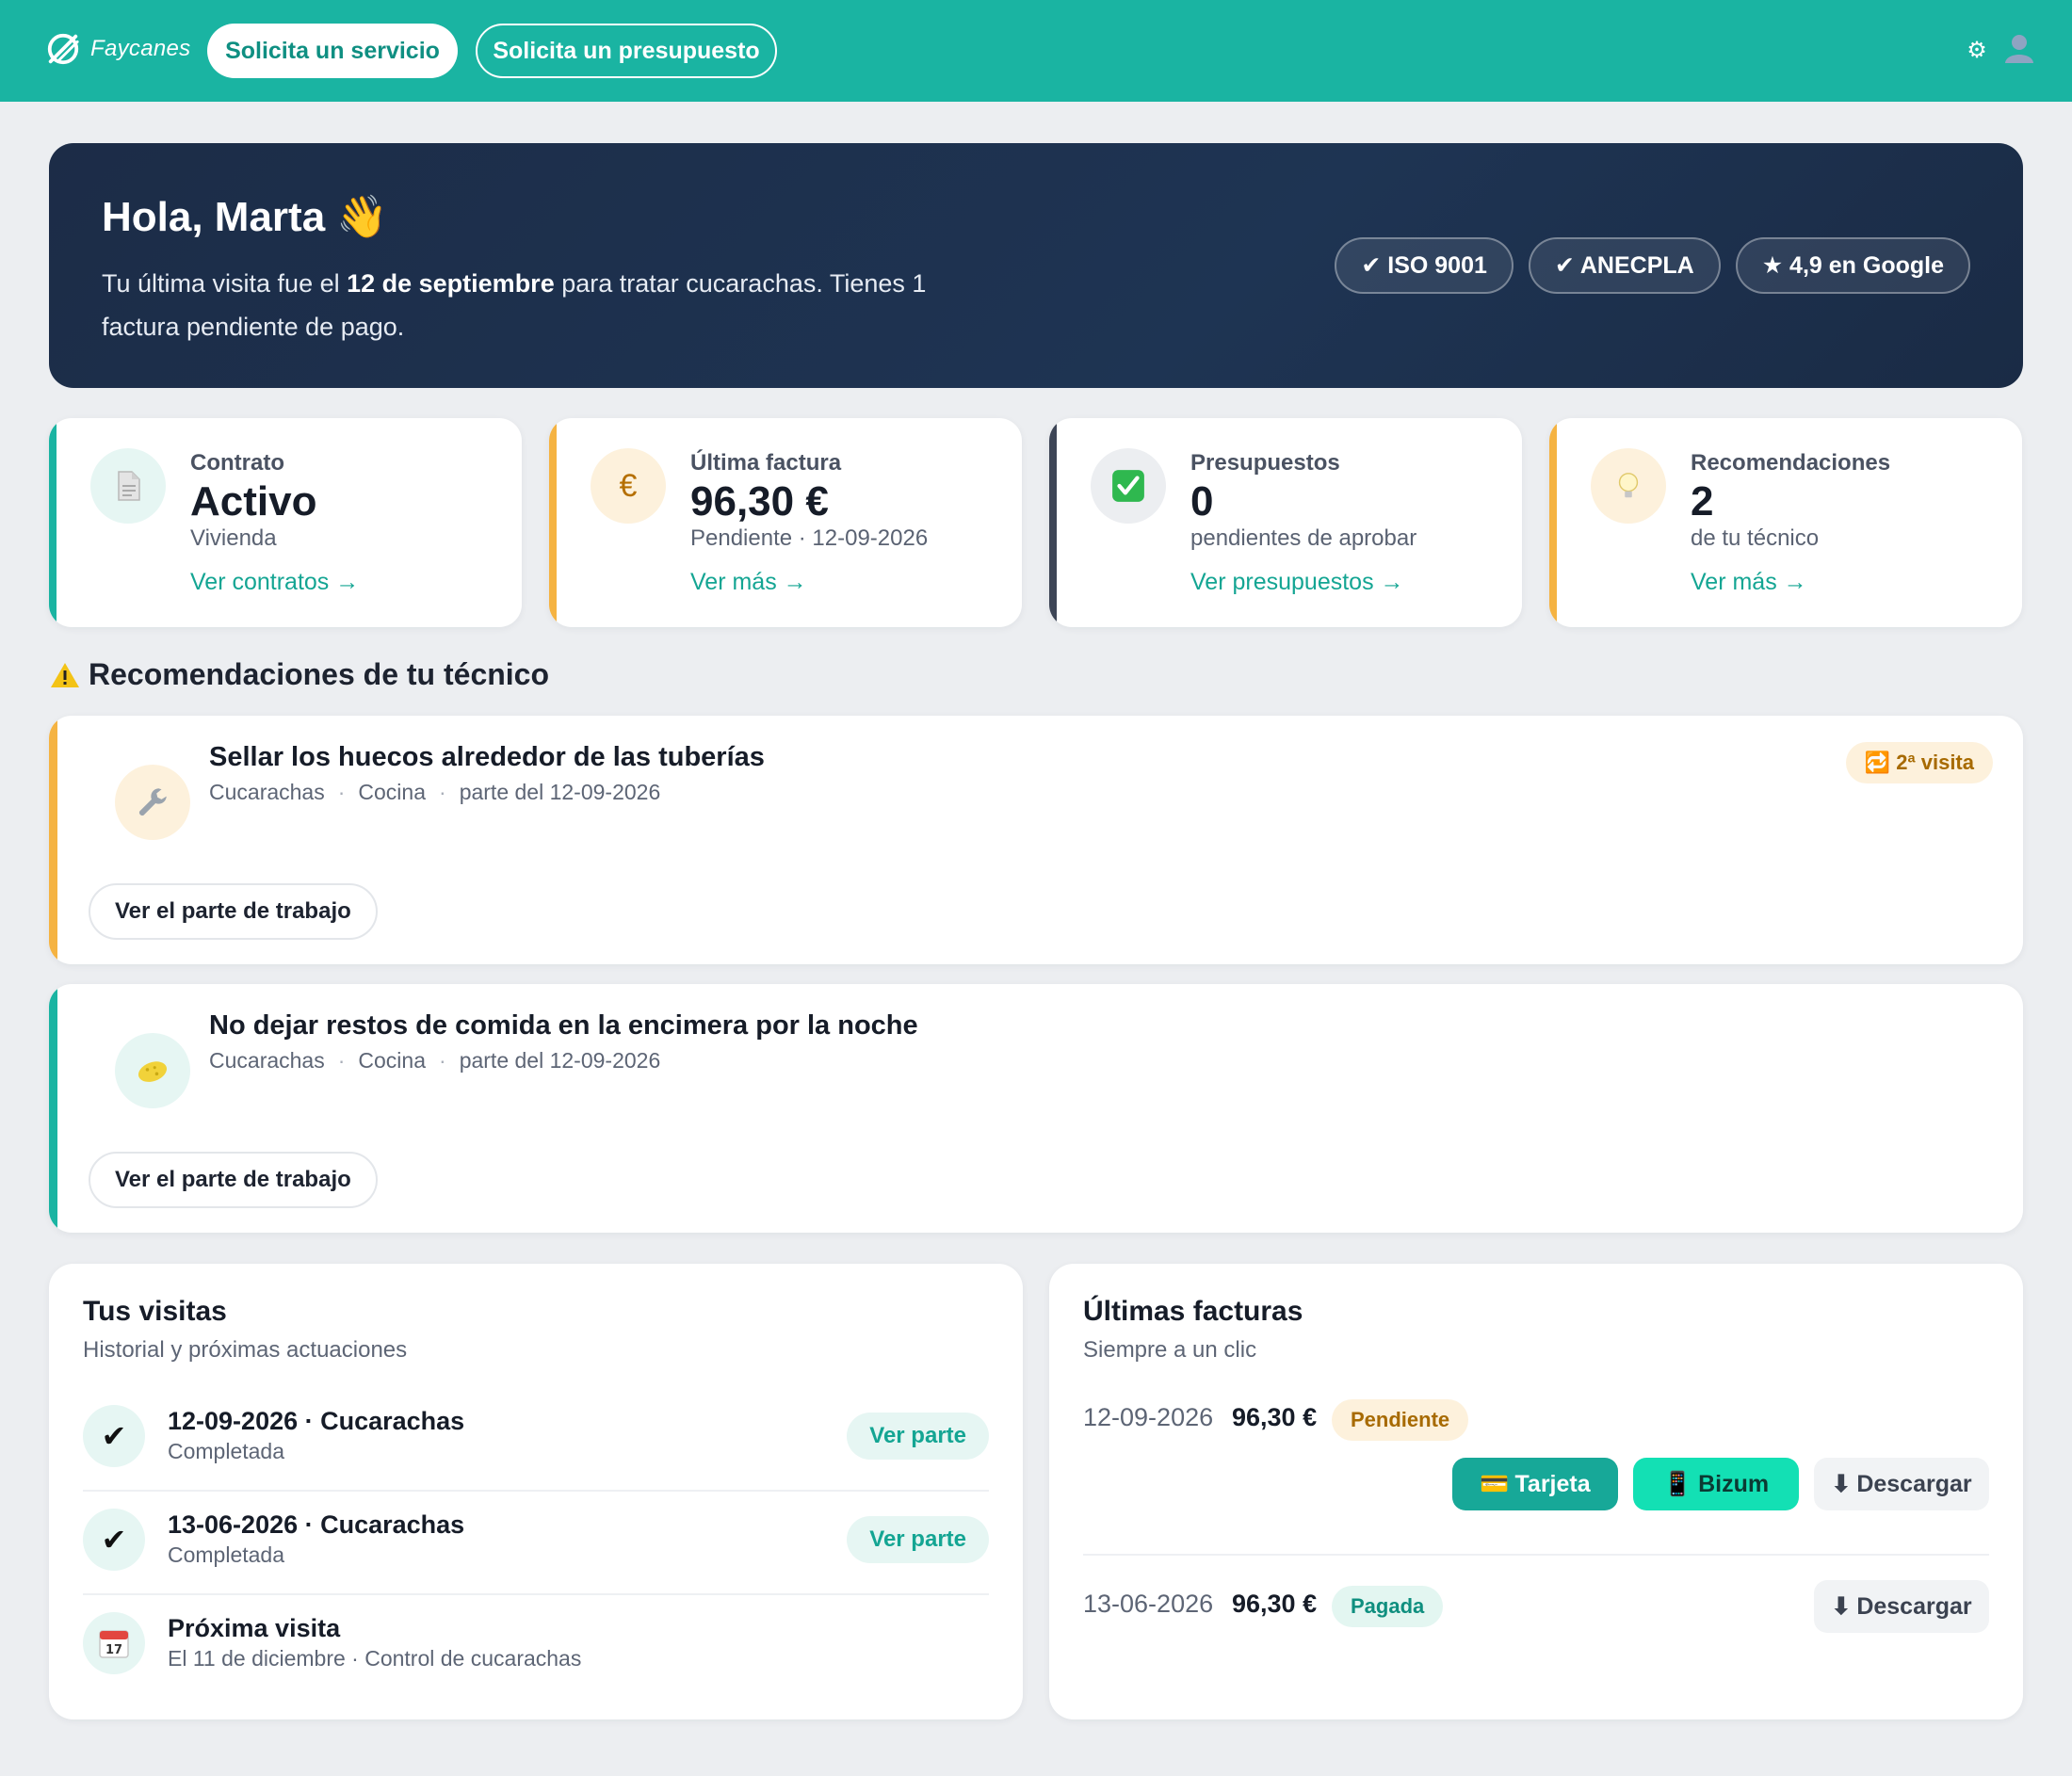  What do you see at coordinates (63, 49) in the screenshot?
I see `brand-mark-icon` at bounding box center [63, 49].